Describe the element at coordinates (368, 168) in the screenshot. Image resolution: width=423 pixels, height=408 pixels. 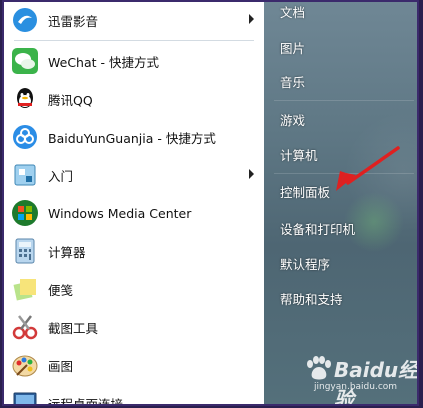
I see `red-arrow-icon` at that location.